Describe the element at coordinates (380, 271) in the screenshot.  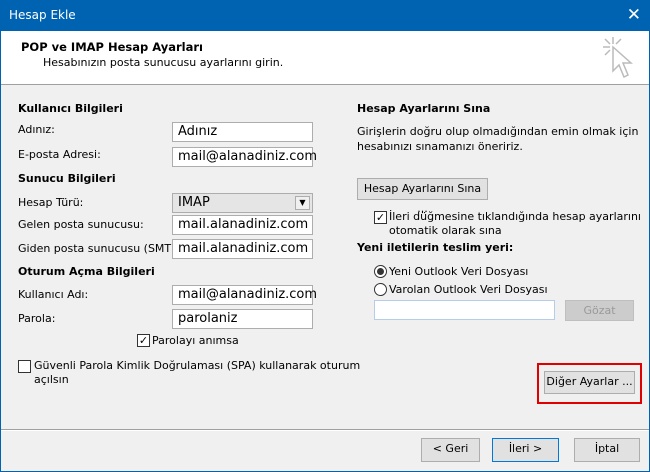
I see `new-data-file-radio` at that location.